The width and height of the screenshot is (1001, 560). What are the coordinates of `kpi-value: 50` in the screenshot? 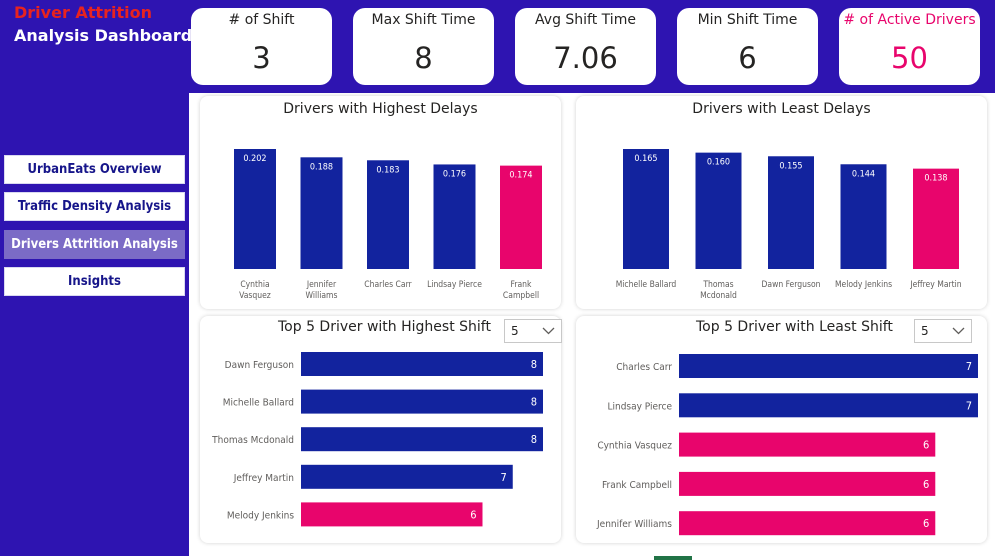 It's located at (909, 58).